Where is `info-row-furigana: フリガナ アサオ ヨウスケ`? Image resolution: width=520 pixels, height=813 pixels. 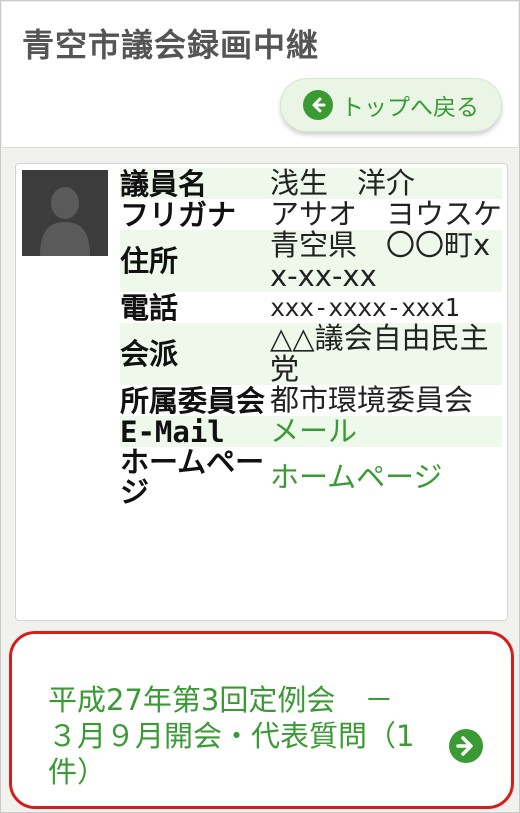
info-row-furigana: フリガナ アサオ ヨウスケ is located at coordinates (311, 214).